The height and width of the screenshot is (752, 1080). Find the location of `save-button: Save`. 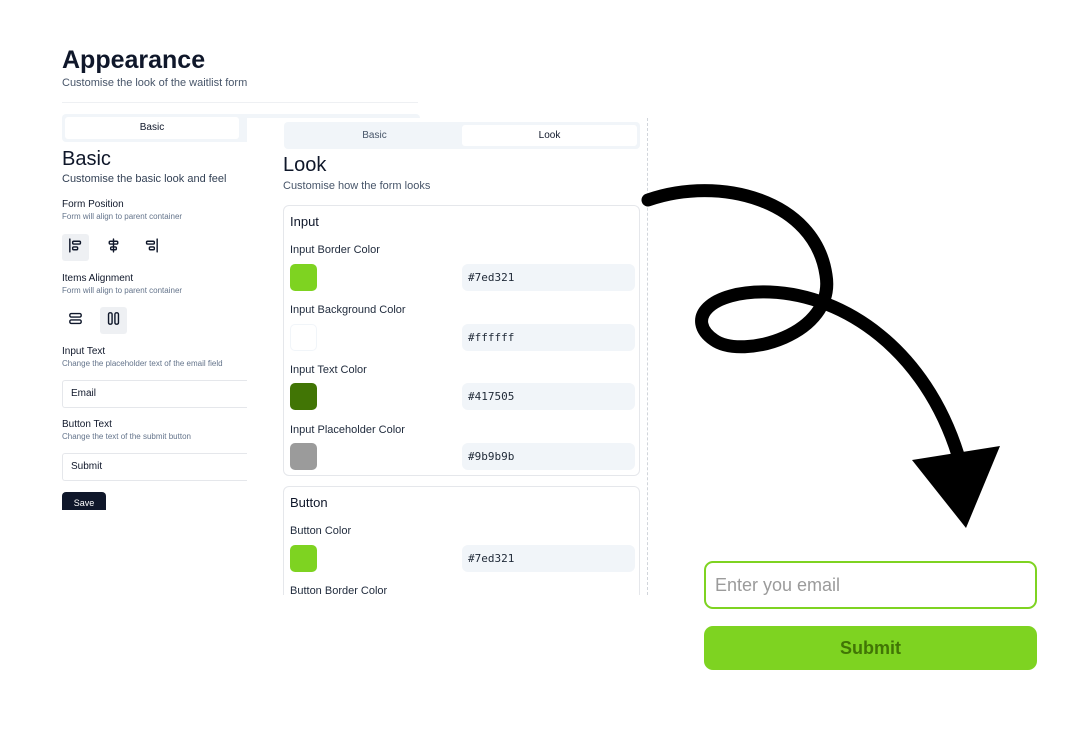

save-button: Save is located at coordinates (84, 501).